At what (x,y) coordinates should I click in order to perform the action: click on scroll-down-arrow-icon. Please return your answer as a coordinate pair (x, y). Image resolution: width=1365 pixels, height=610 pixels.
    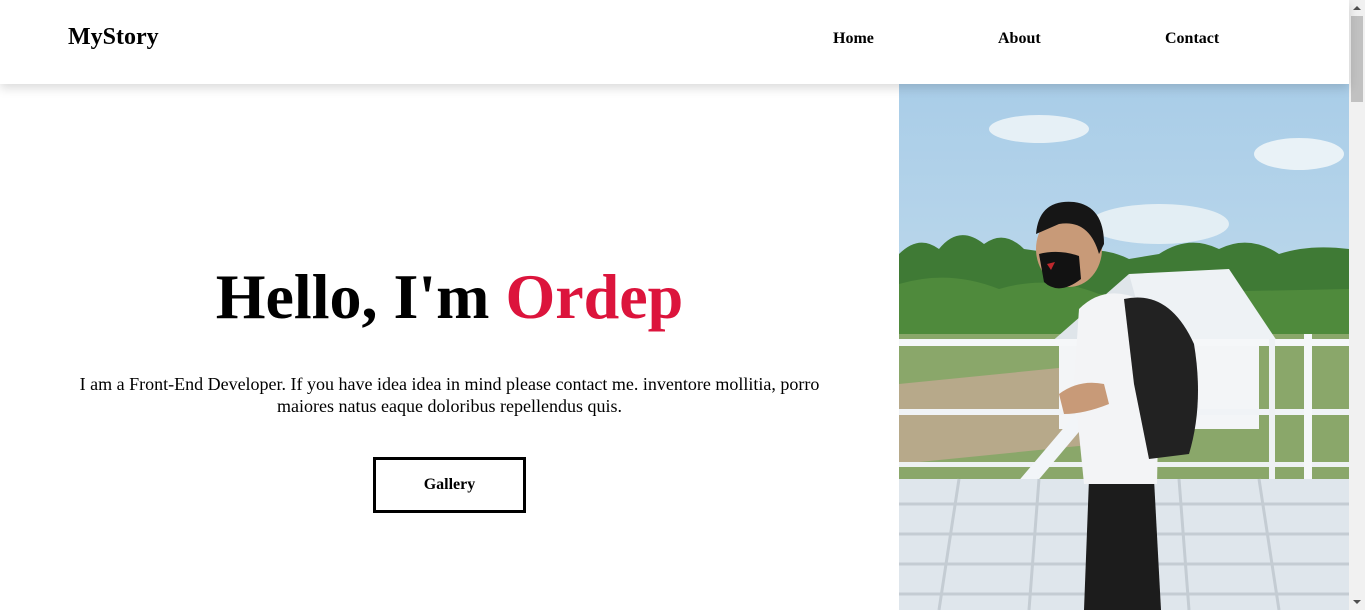
    Looking at the image, I should click on (1357, 602).